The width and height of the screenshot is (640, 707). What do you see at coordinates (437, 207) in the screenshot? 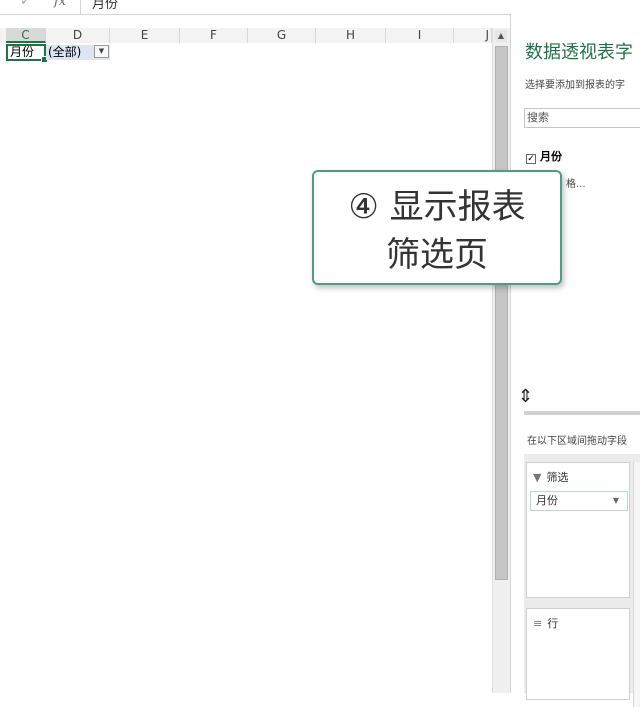
I see `callout-line-1: ④ 显示报表` at bounding box center [437, 207].